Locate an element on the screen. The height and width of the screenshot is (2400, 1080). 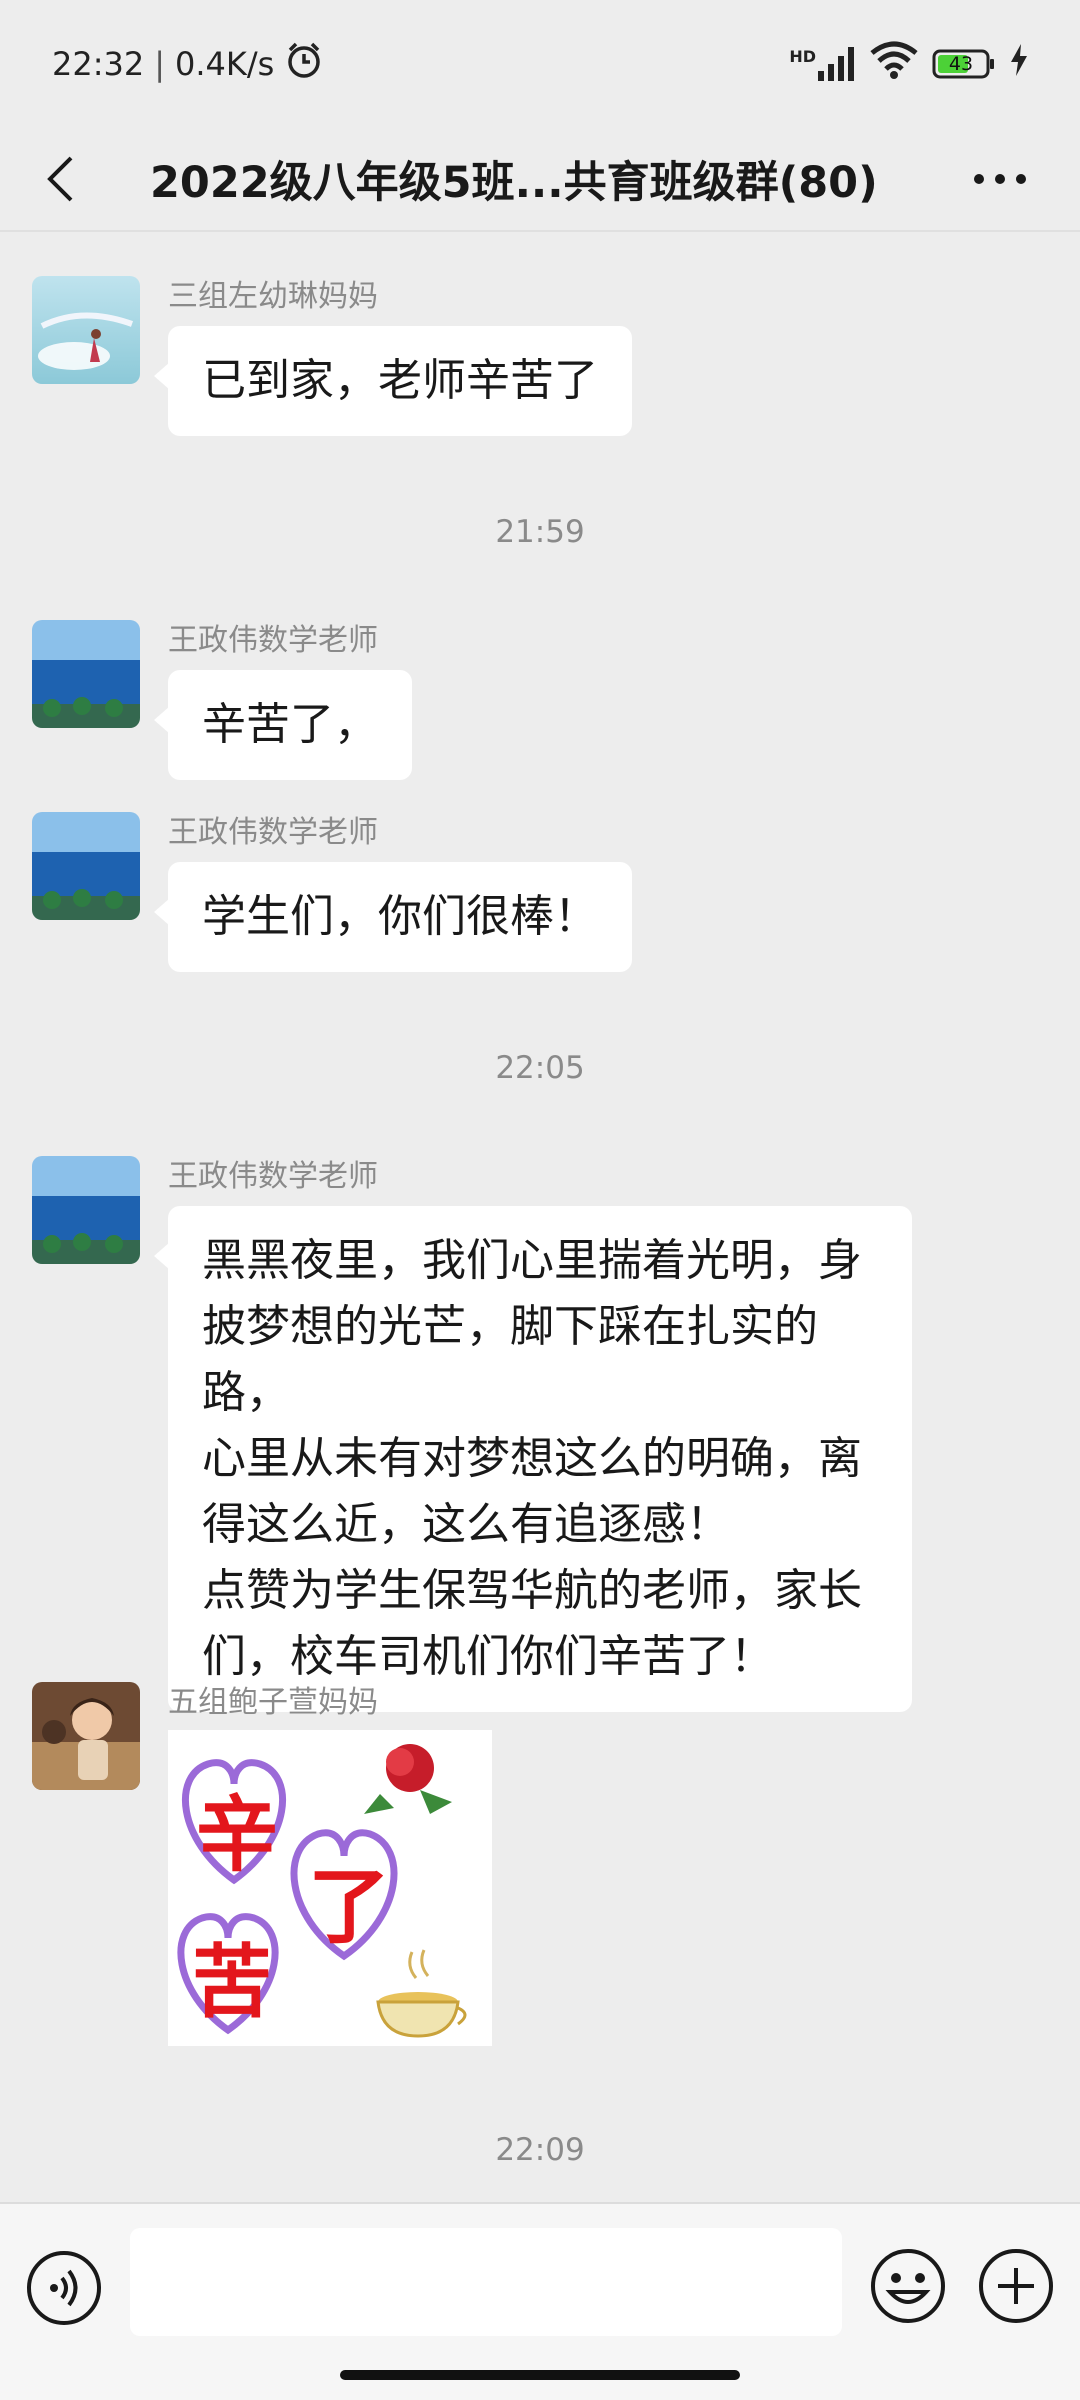
chat-header: 2022级八年级5班...共育班级群(80) is located at coordinates (540, 180).